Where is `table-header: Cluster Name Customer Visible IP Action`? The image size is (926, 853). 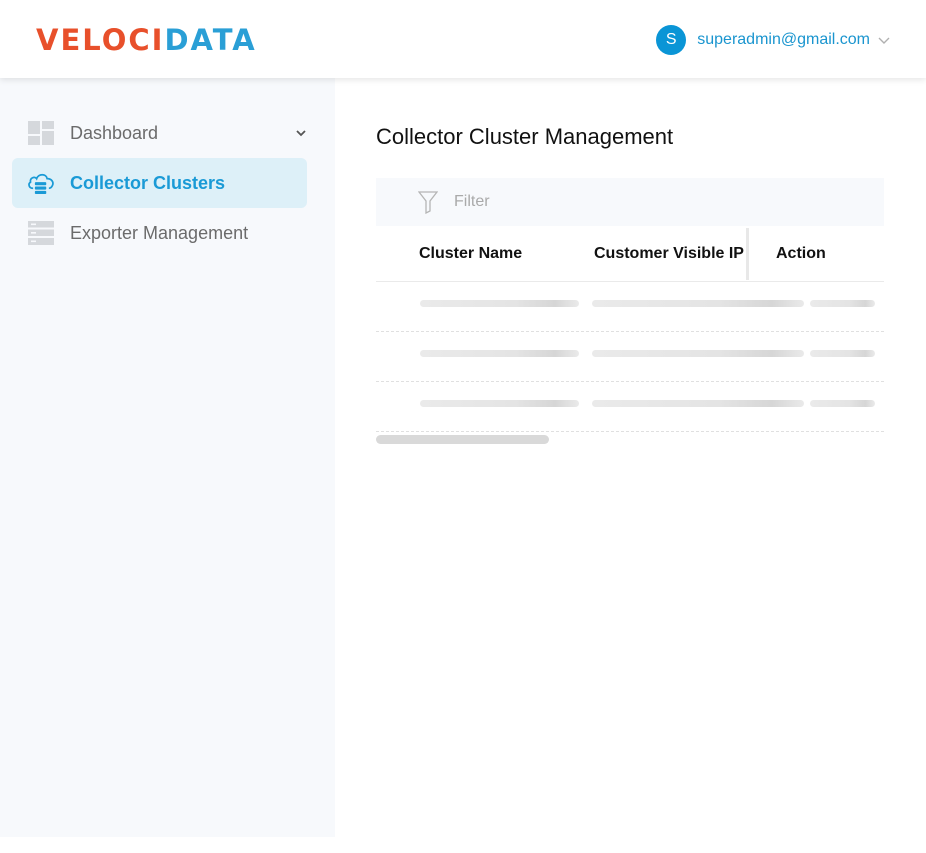 table-header: Cluster Name Customer Visible IP Action is located at coordinates (630, 254).